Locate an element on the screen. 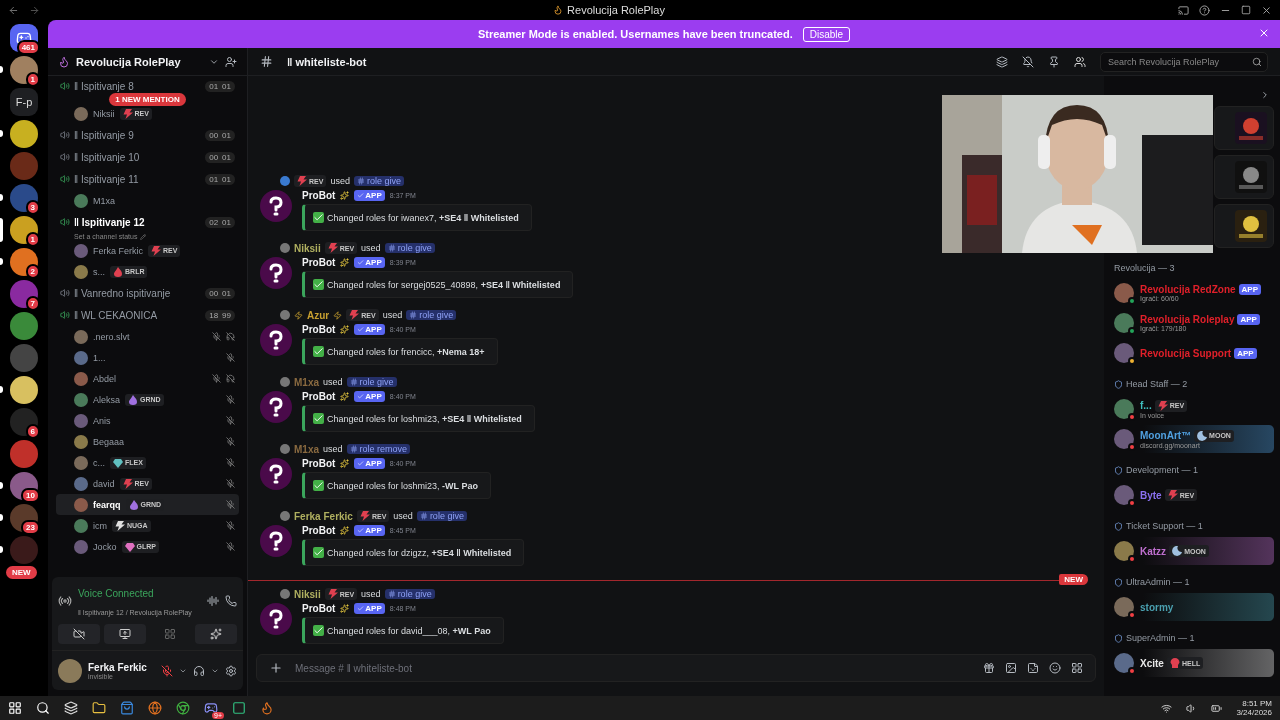 This screenshot has width=1280, height=720. members-icon is located at coordinates (1080, 61).